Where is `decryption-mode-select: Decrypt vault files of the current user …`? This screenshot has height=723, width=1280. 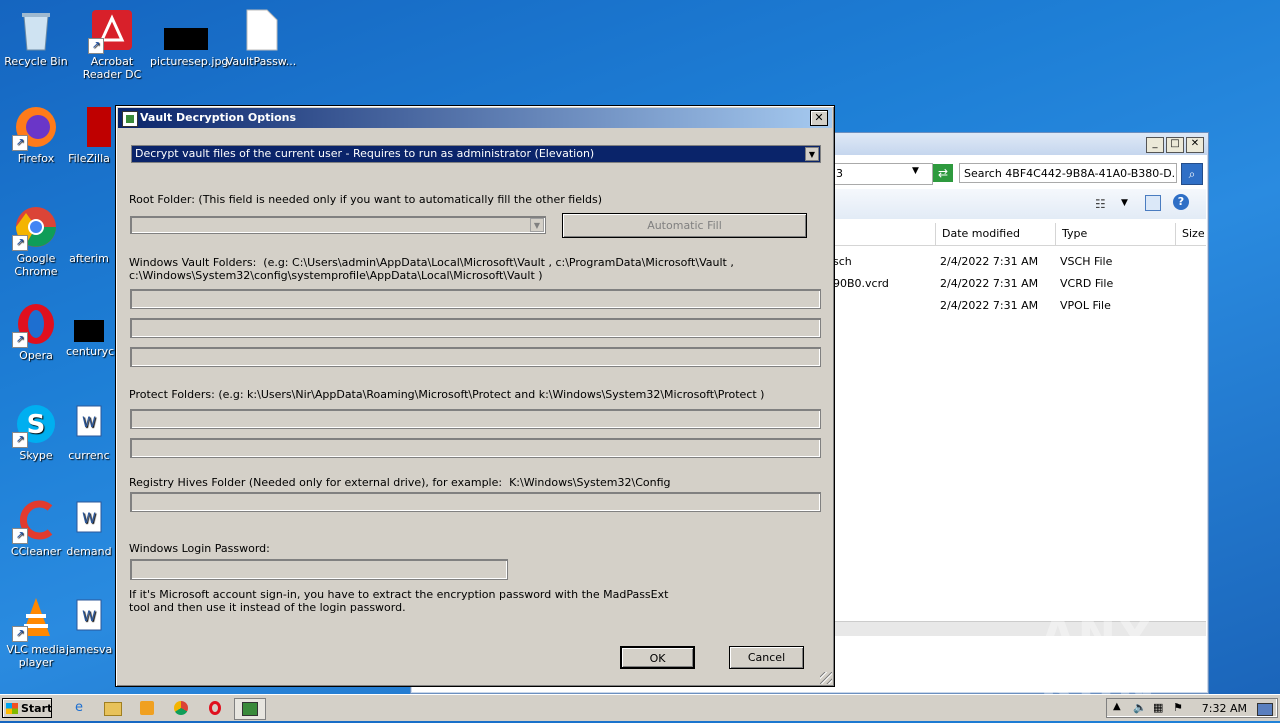 decryption-mode-select: Decrypt vault files of the current user … is located at coordinates (476, 154).